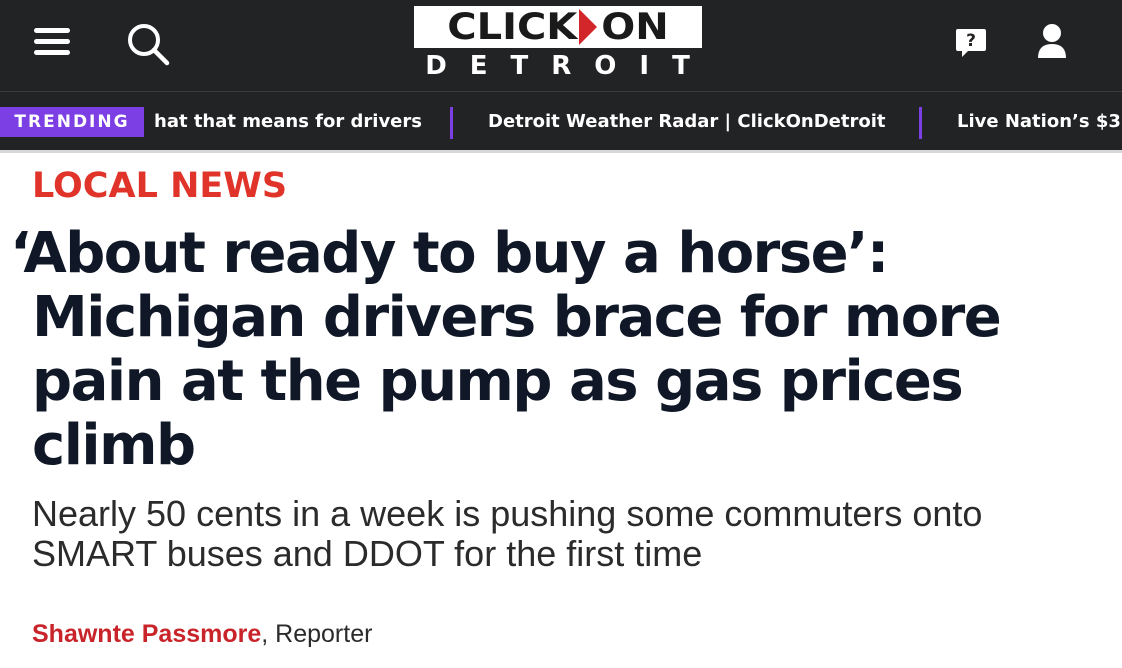 The height and width of the screenshot is (668, 1122). Describe the element at coordinates (498, 381) in the screenshot. I see `headline-line: pain at the pump as gas prices` at that location.